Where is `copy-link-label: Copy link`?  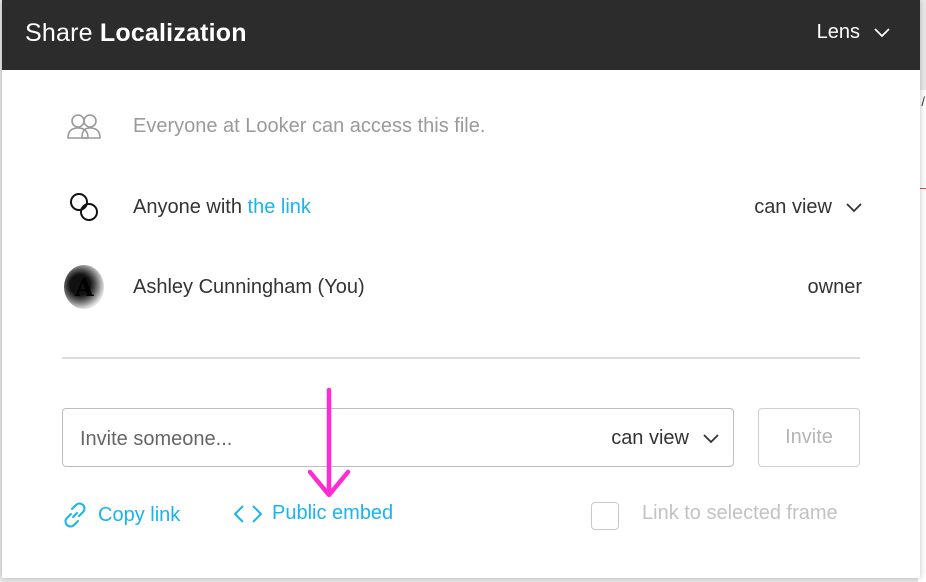 copy-link-label: Copy link is located at coordinates (139, 514).